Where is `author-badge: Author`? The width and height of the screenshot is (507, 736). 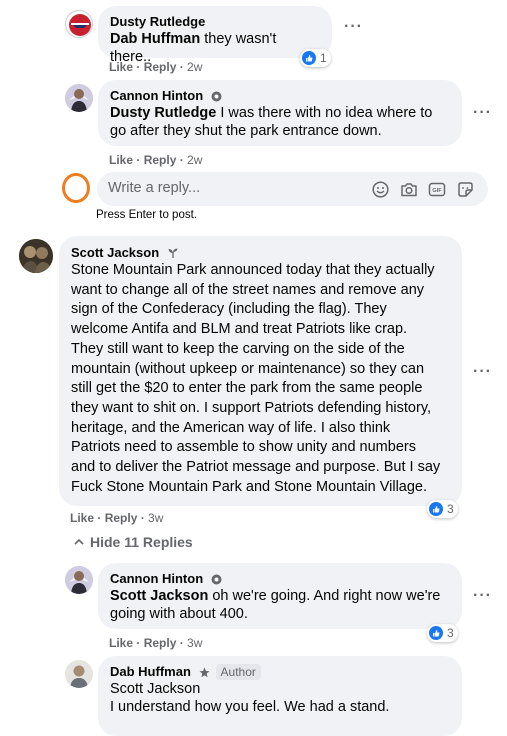
author-badge: Author is located at coordinates (238, 672).